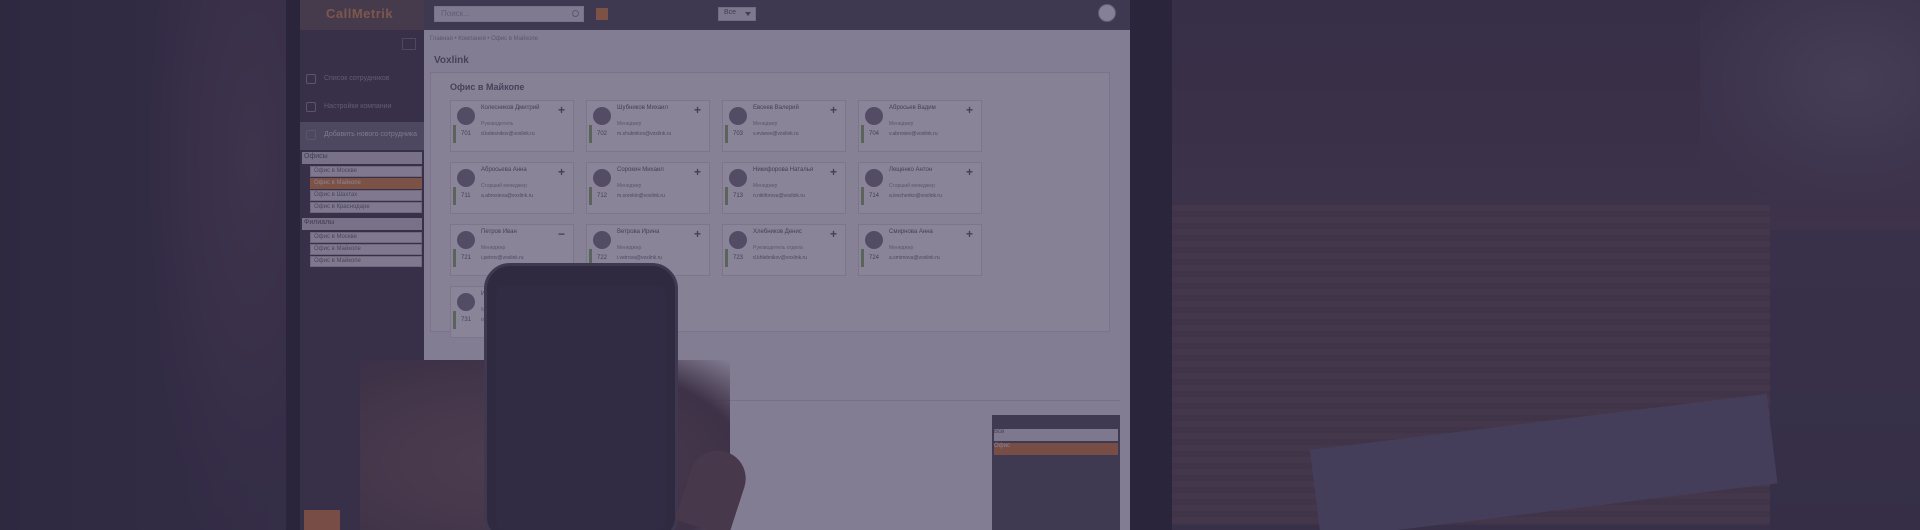 The height and width of the screenshot is (530, 1920). I want to click on people-icon, so click(311, 79).